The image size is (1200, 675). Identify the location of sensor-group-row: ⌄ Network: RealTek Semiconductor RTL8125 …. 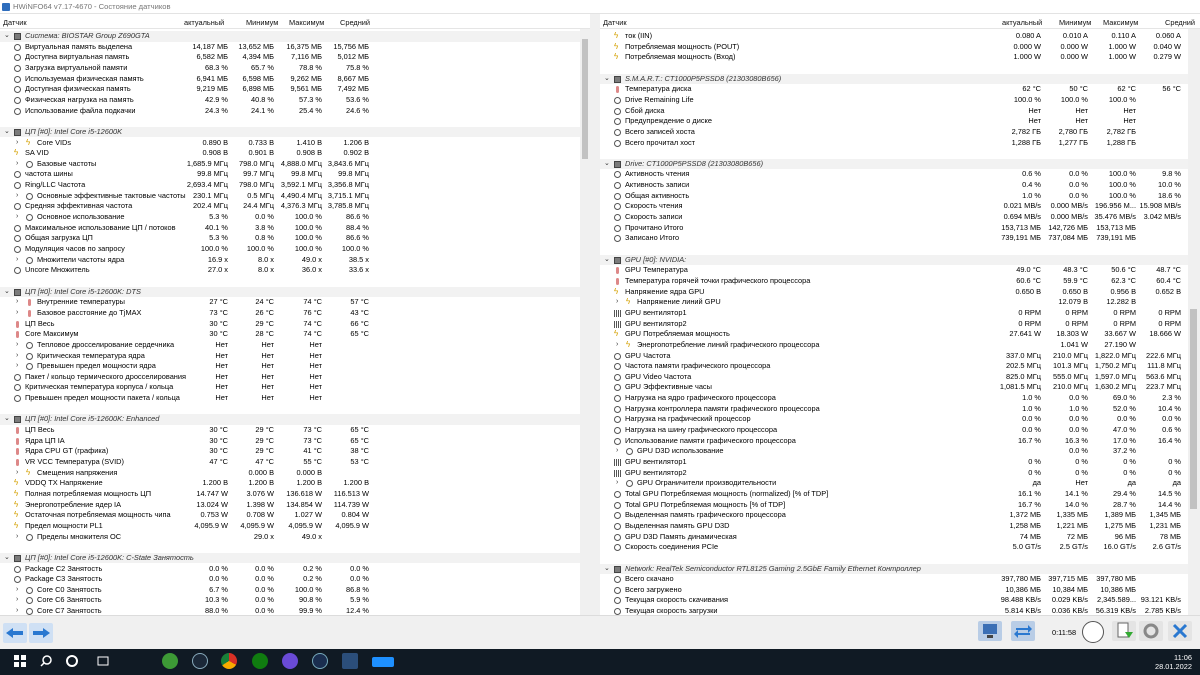
(894, 569).